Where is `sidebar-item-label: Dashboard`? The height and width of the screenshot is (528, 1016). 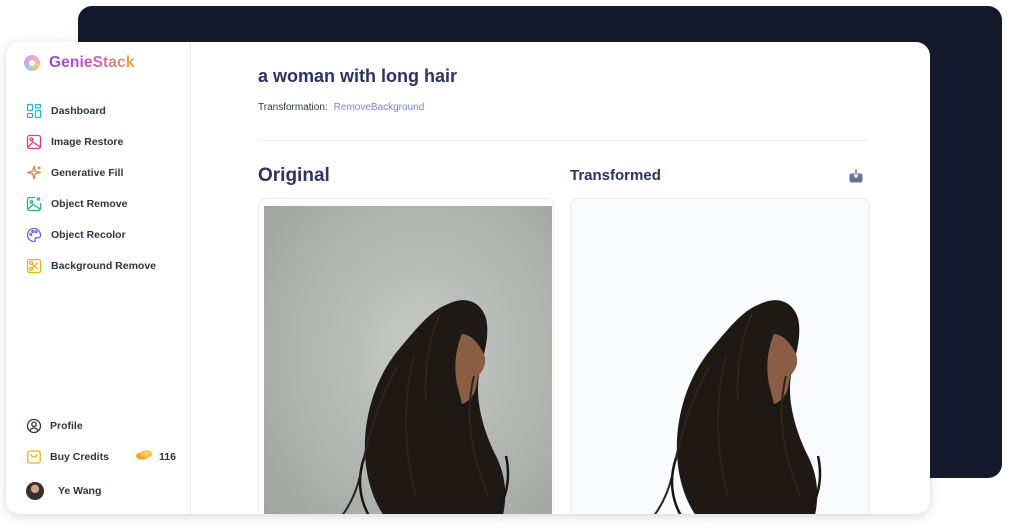 sidebar-item-label: Dashboard is located at coordinates (78, 110).